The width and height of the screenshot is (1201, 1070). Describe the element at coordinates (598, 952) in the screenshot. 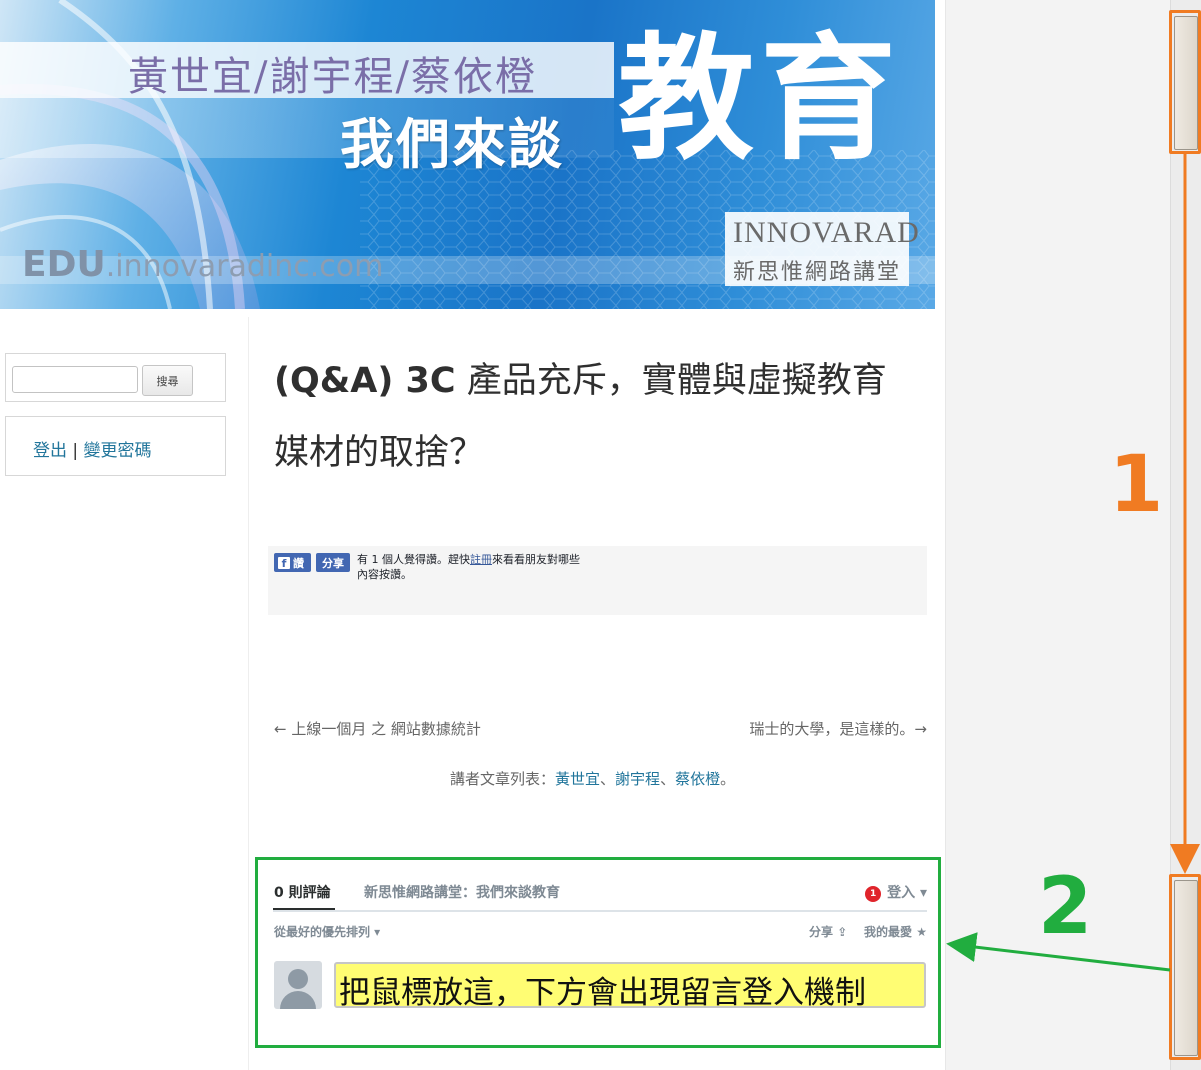

I see `comment-area-highlight` at that location.